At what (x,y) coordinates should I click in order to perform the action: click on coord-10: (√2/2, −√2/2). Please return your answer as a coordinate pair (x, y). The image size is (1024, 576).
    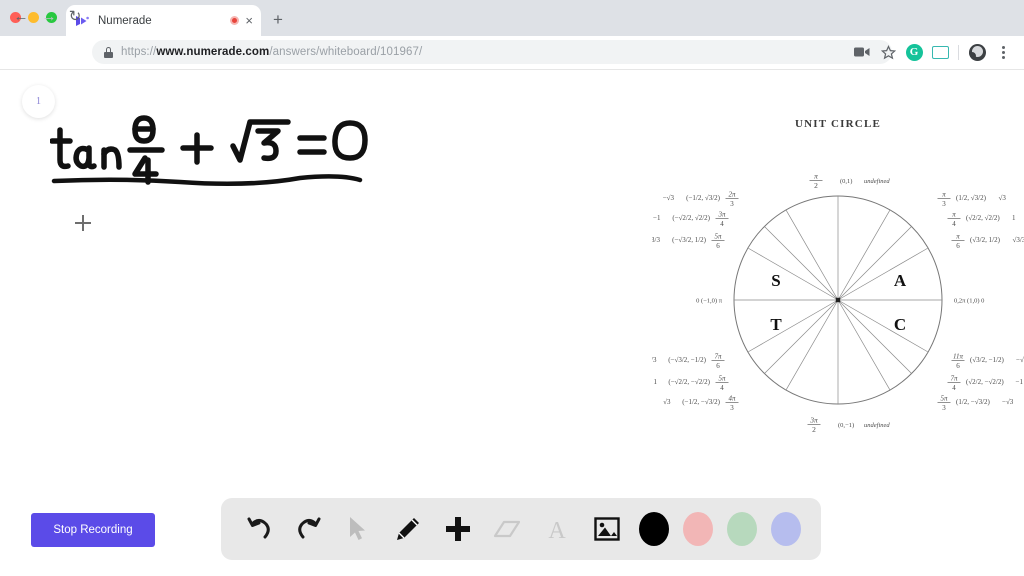
    Looking at the image, I should click on (985, 382).